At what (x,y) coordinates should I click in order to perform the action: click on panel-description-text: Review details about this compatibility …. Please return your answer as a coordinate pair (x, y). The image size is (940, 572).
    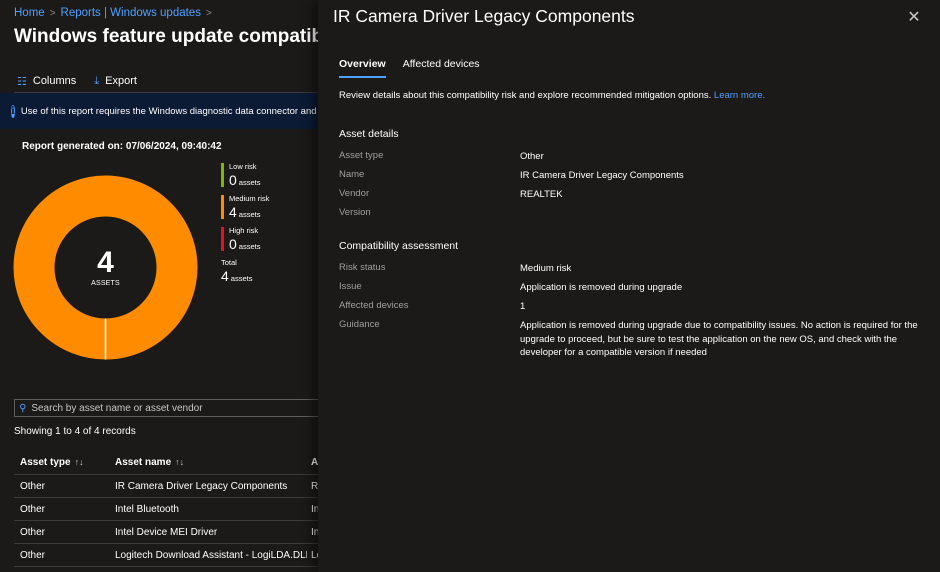
    Looking at the image, I should click on (525, 95).